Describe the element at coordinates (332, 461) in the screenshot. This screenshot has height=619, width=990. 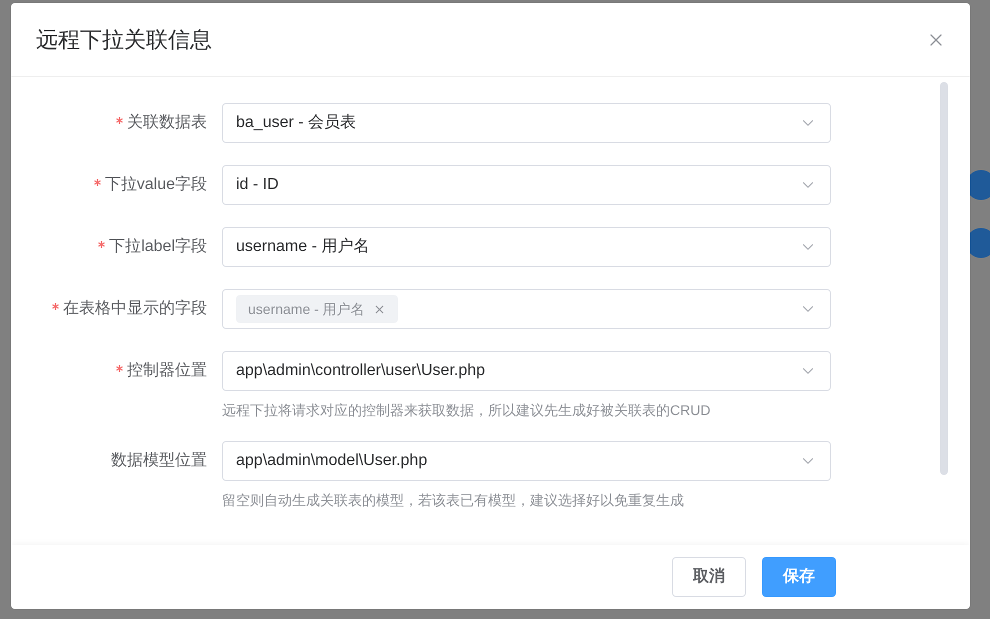
I see `select-value: app\admin\model\User.php` at that location.